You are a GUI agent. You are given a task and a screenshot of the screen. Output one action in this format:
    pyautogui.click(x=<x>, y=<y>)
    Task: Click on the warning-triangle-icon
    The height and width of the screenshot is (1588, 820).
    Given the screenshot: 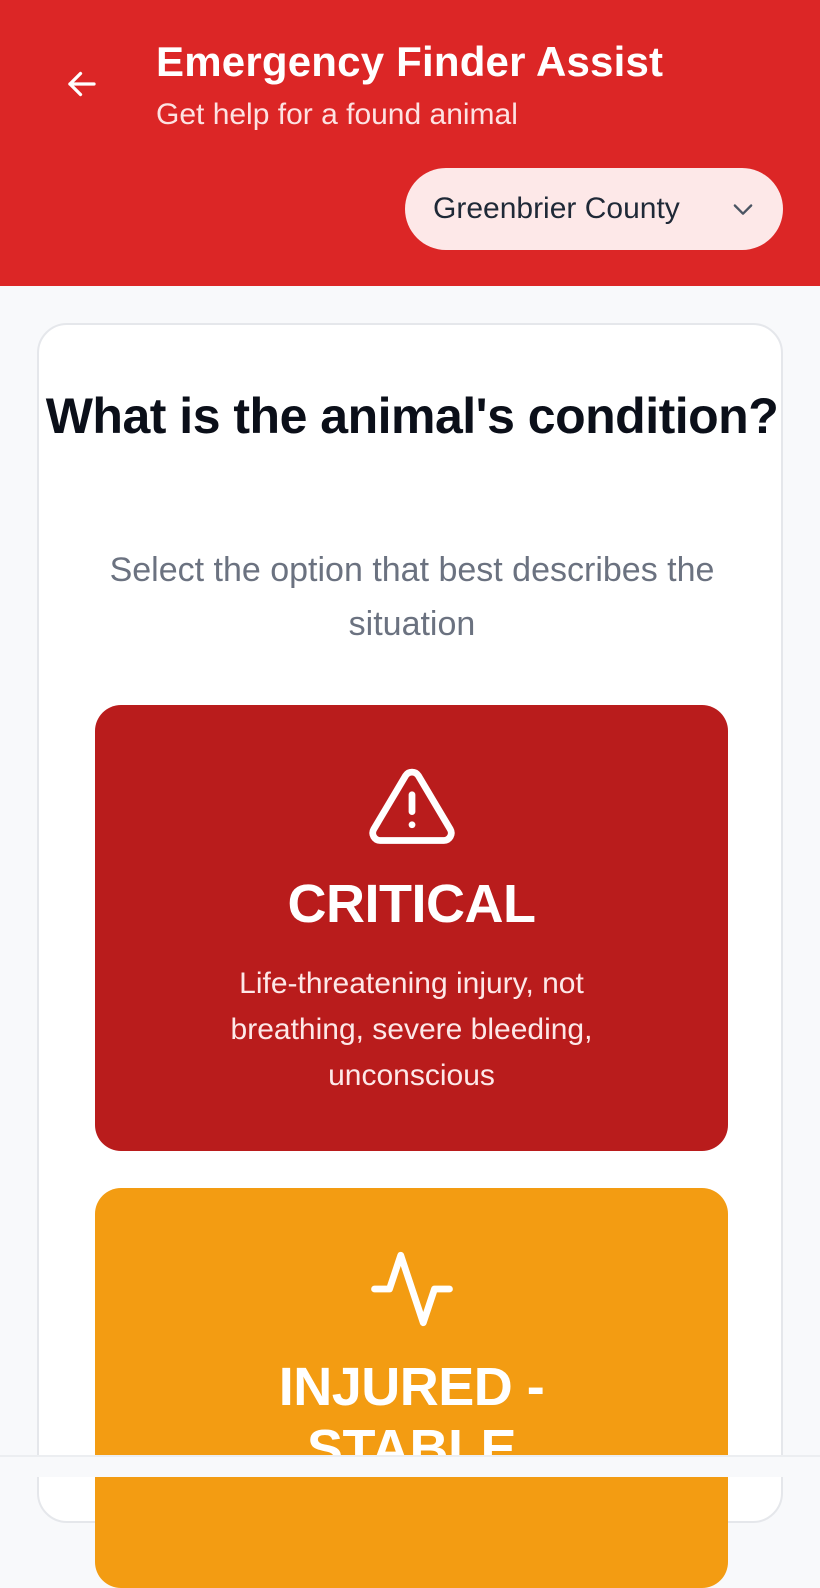 What is the action you would take?
    pyautogui.click(x=412, y=806)
    